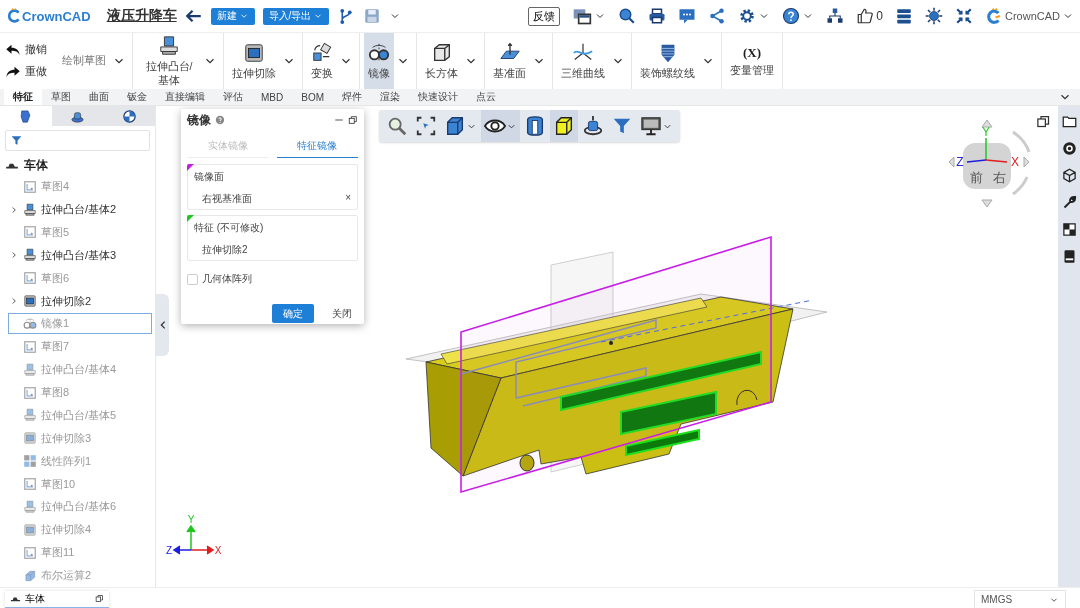 The width and height of the screenshot is (1080, 608). Describe the element at coordinates (80, 255) in the screenshot. I see `tree-item: 拉伸凸台/基体3` at that location.